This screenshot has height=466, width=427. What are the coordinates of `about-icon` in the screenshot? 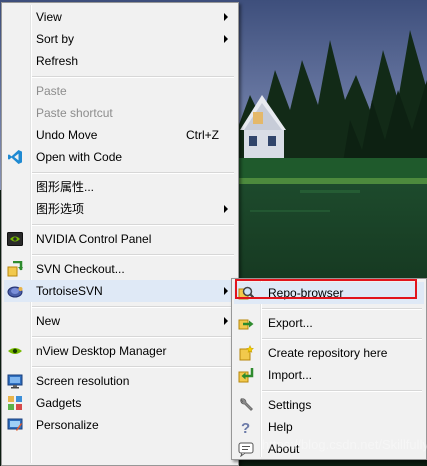 It's located at (246, 449).